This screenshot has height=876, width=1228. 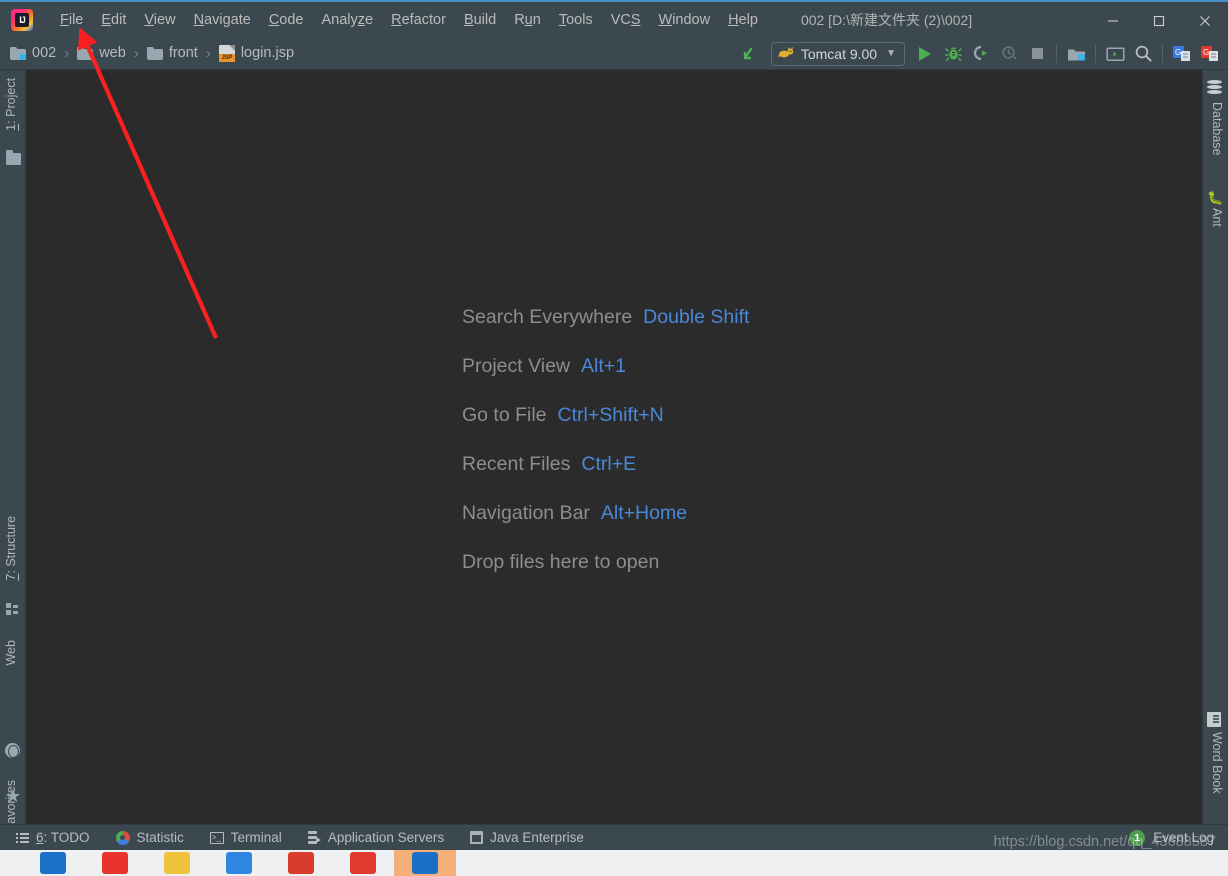 What do you see at coordinates (11, 863) in the screenshot?
I see `taskbar-start-region` at bounding box center [11, 863].